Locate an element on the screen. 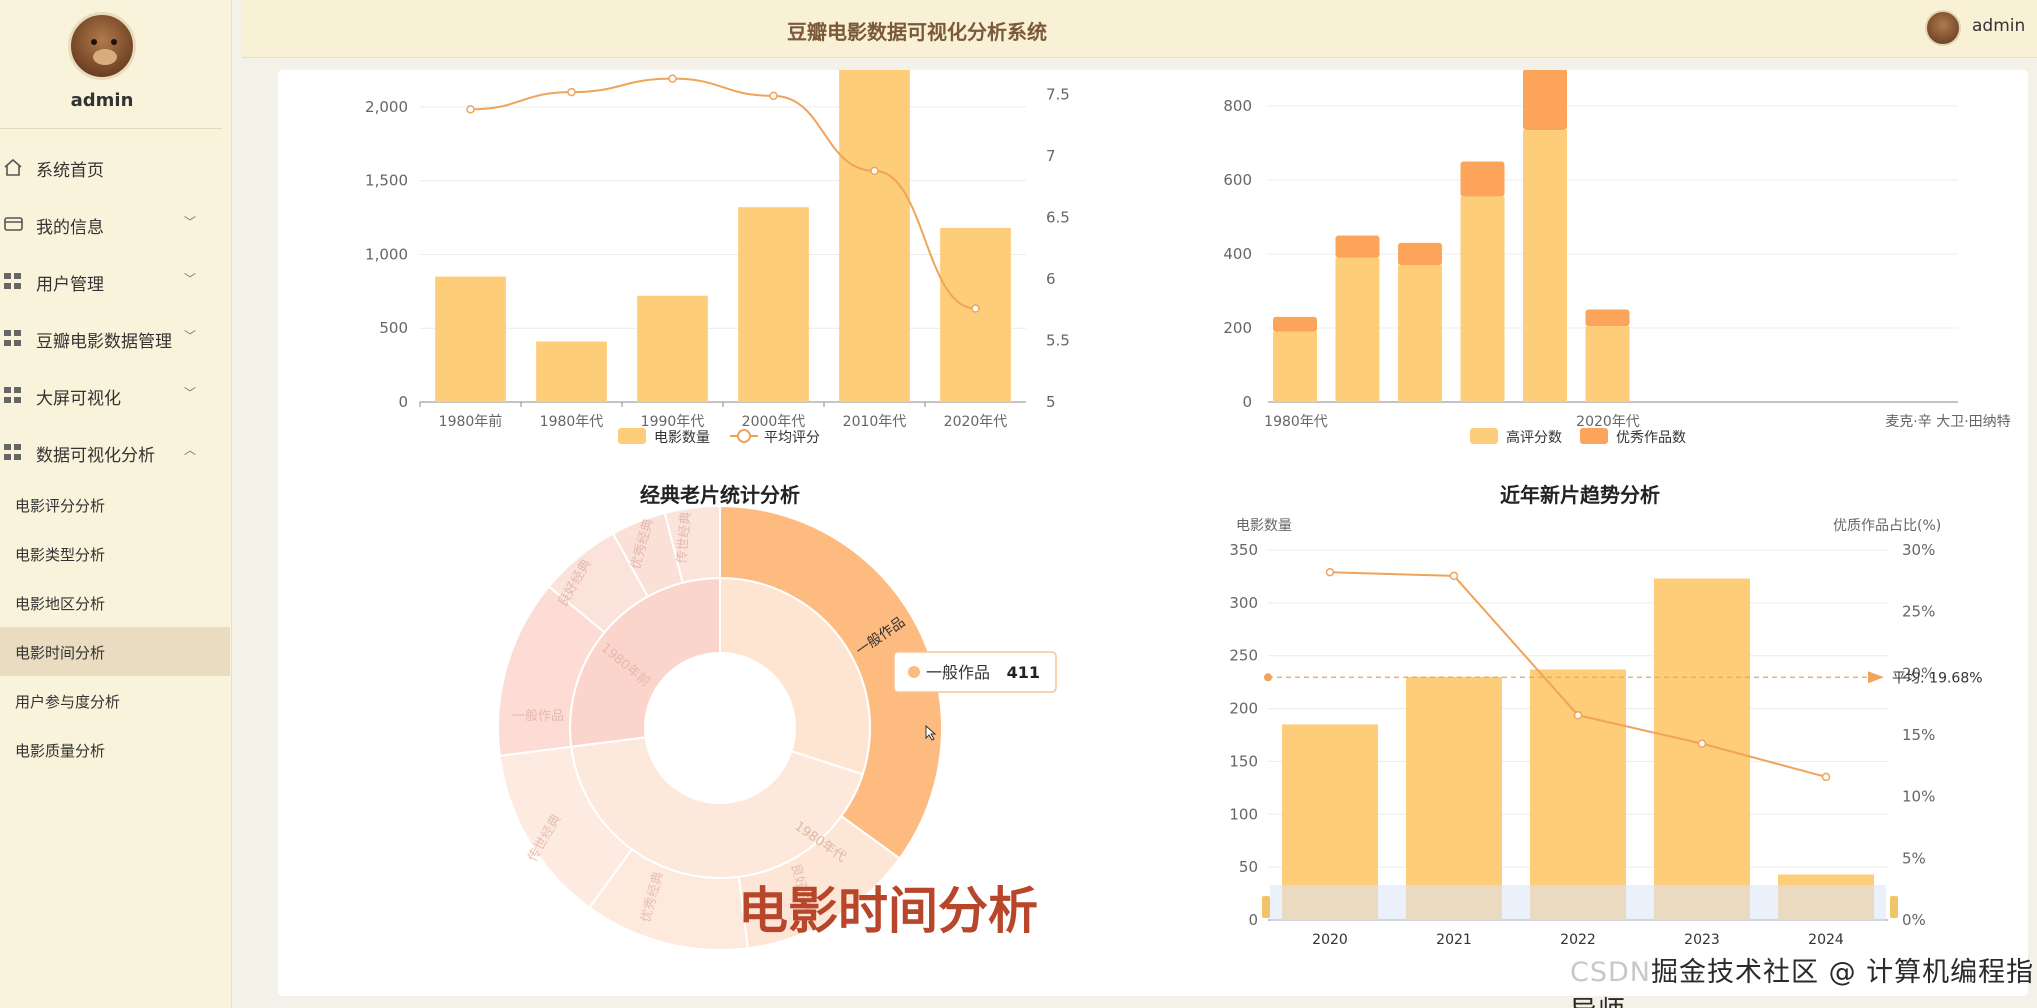 This screenshot has height=1008, width=2037. y-tick-label: 350 is located at coordinates (1243, 550).